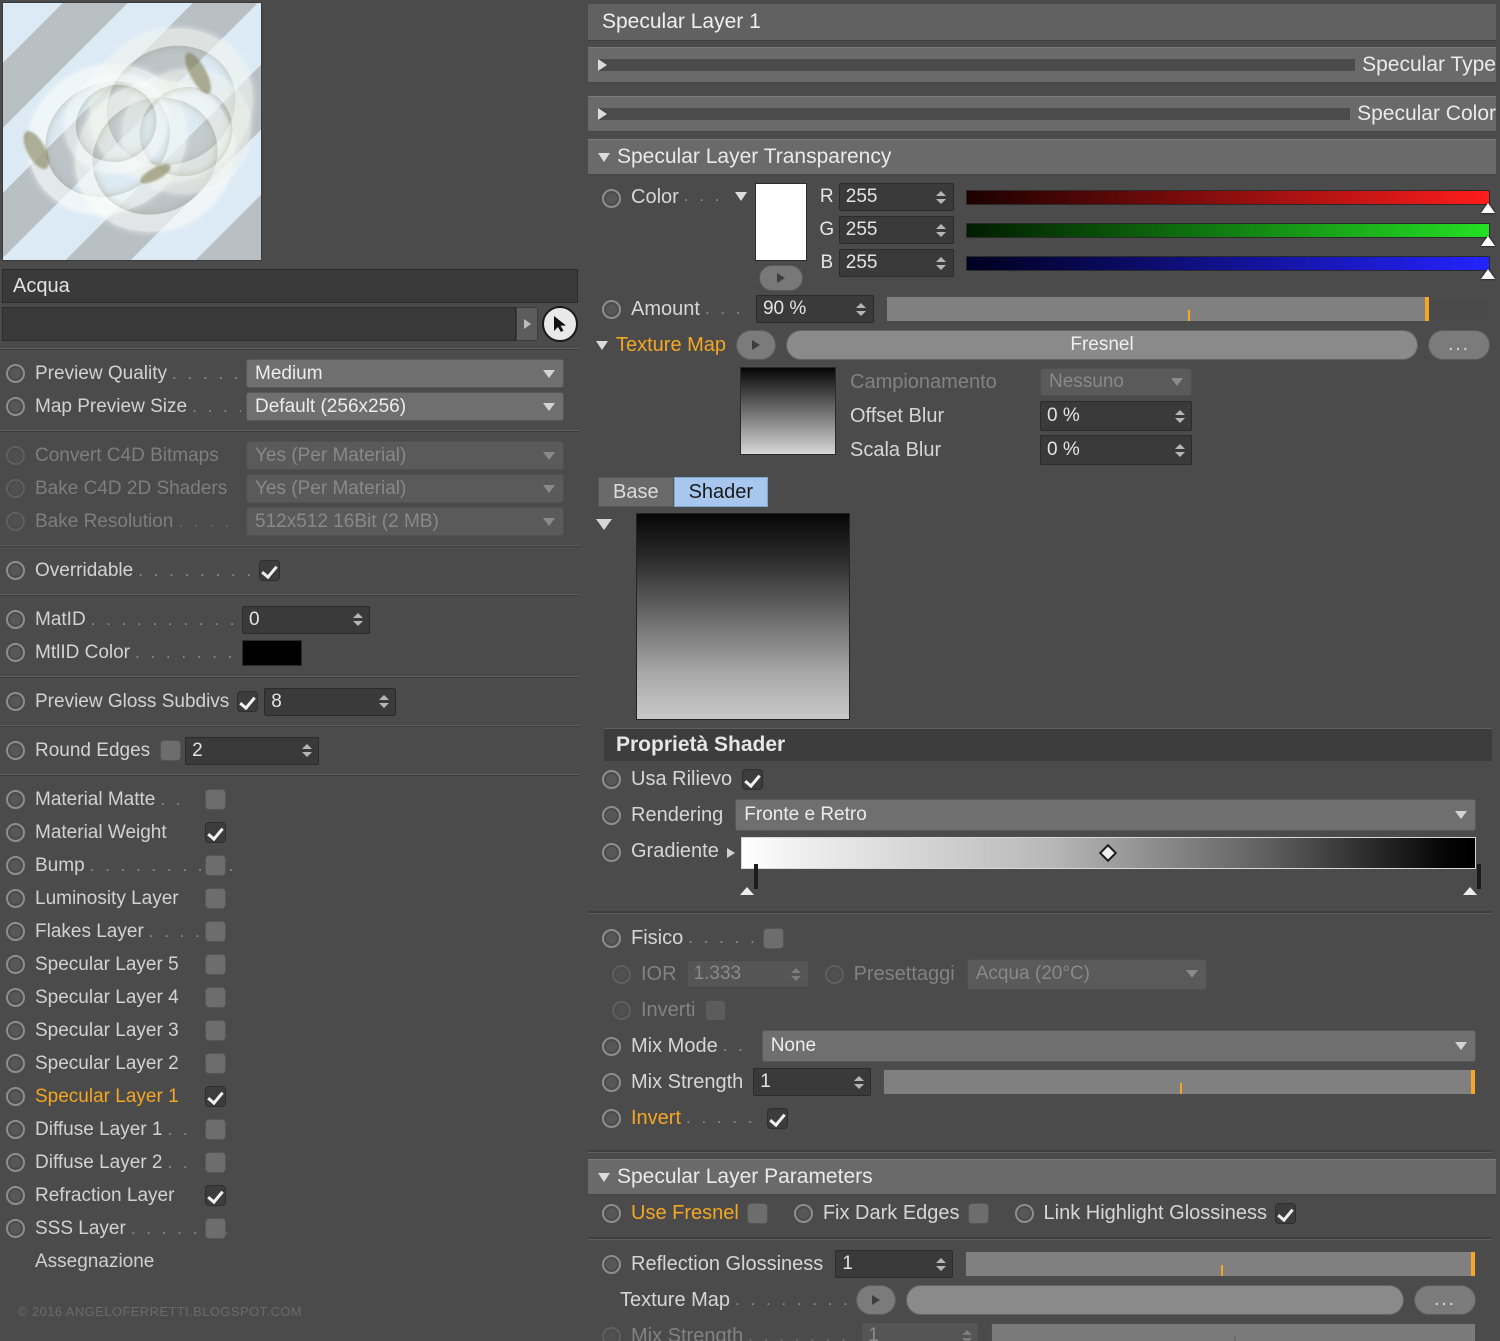 This screenshot has height=1341, width=1500. What do you see at coordinates (774, 938) in the screenshot?
I see `fisico-checkbox` at bounding box center [774, 938].